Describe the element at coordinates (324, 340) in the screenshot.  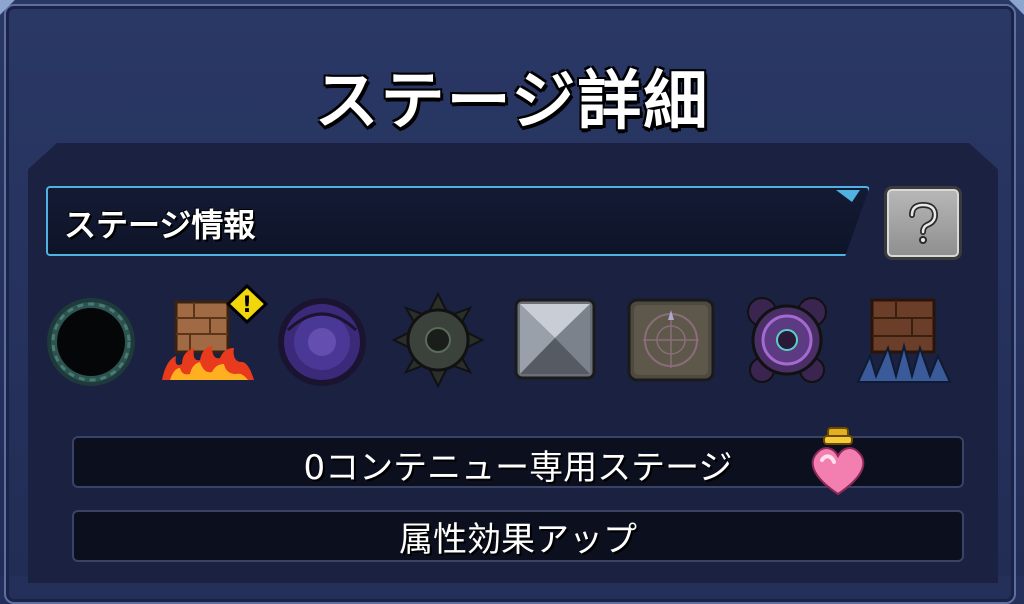
I see `purple-warp-icon` at that location.